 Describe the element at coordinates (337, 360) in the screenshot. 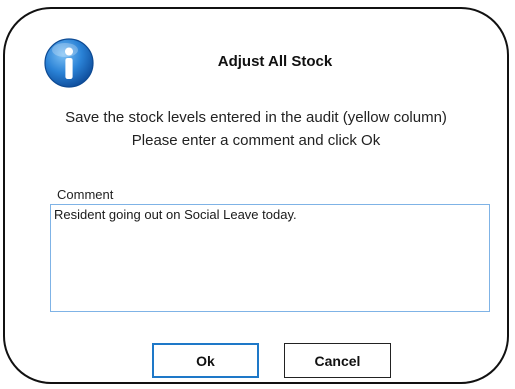

I see `cancel-button: Cancel` at that location.